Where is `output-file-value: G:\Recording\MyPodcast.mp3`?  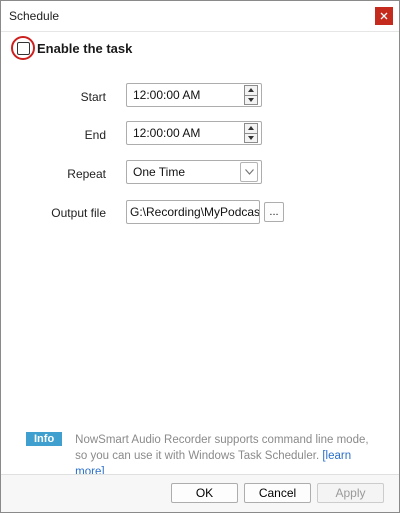 output-file-value: G:\Recording\MyPodcast.mp3 is located at coordinates (194, 212).